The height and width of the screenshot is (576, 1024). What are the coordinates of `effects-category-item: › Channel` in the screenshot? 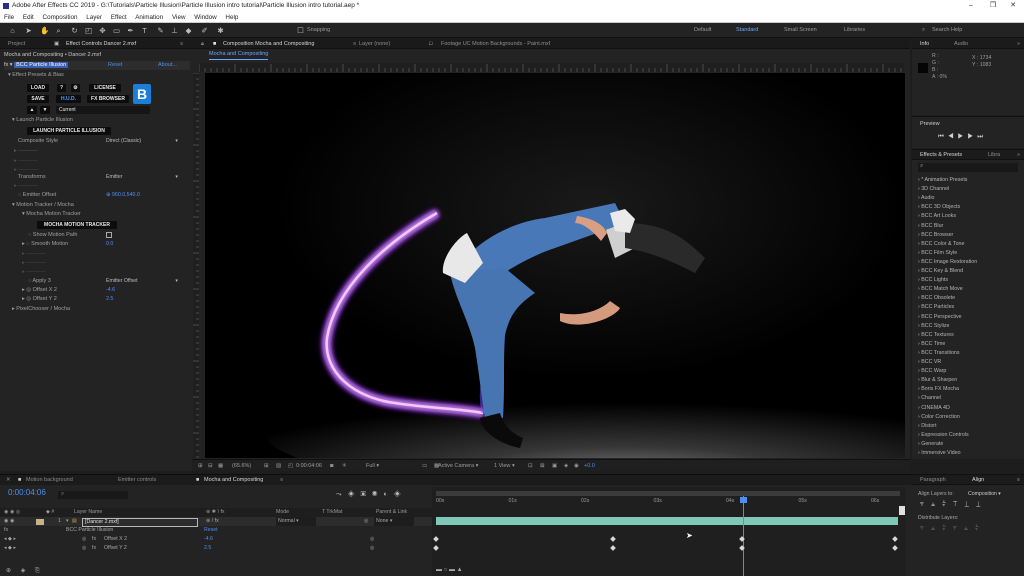 It's located at (929, 398).